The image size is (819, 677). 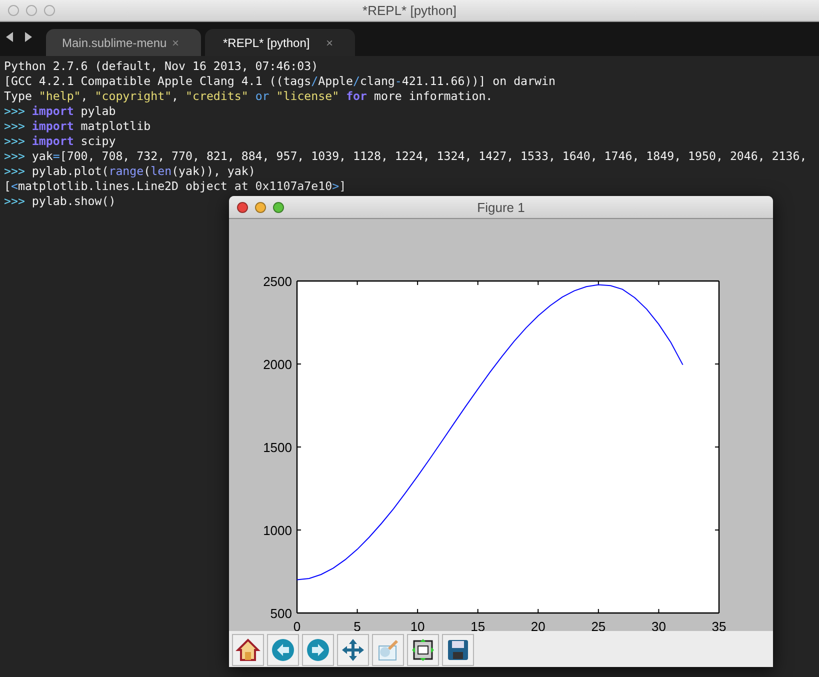 I want to click on x-tick-label: 5, so click(x=357, y=625).